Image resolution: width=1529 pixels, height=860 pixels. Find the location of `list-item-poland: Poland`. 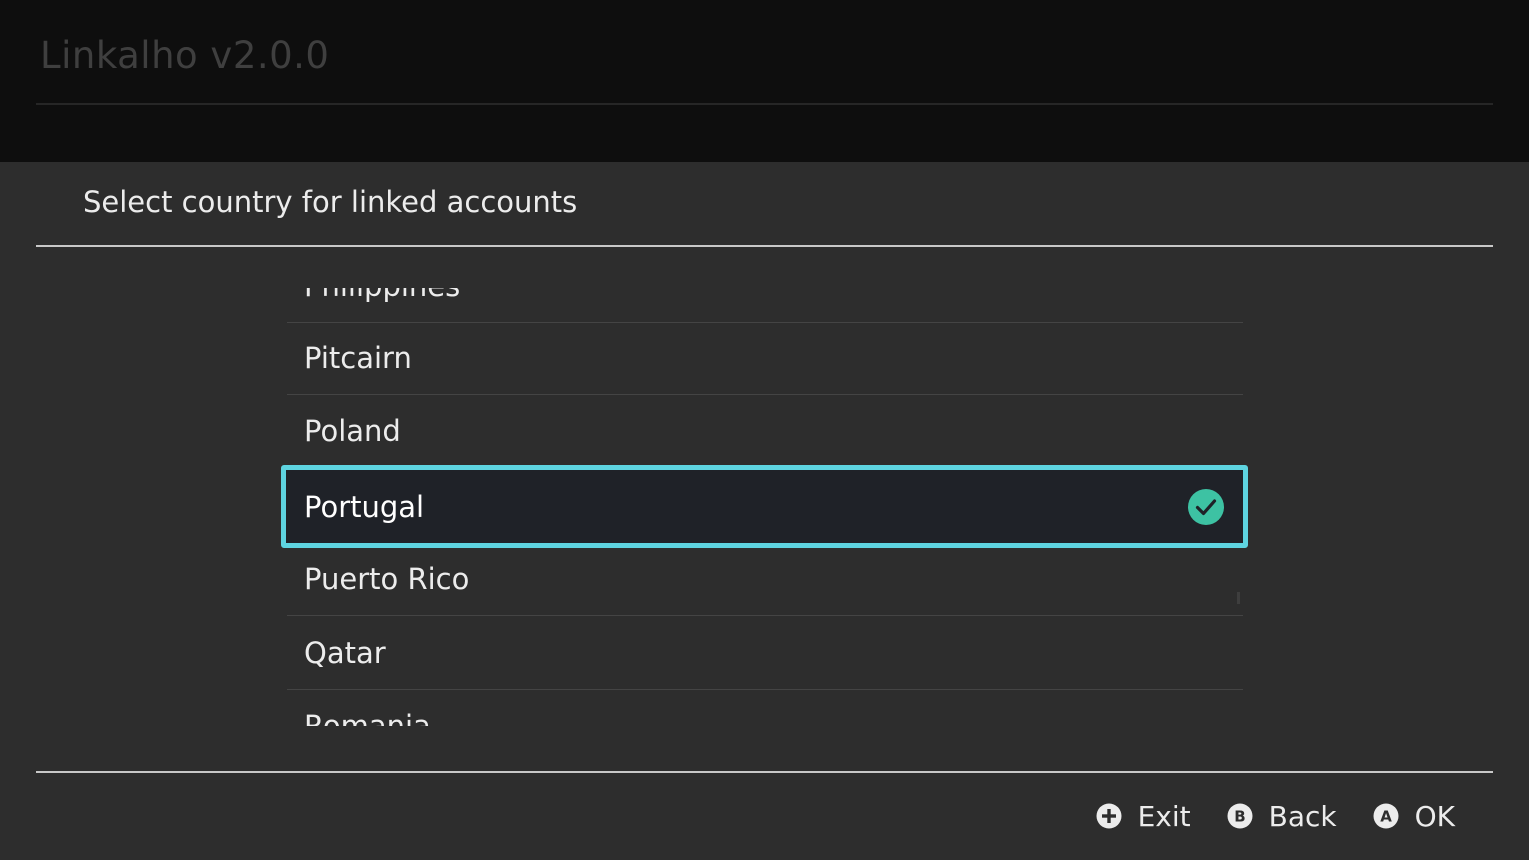

list-item-poland: Poland is located at coordinates (765, 431).